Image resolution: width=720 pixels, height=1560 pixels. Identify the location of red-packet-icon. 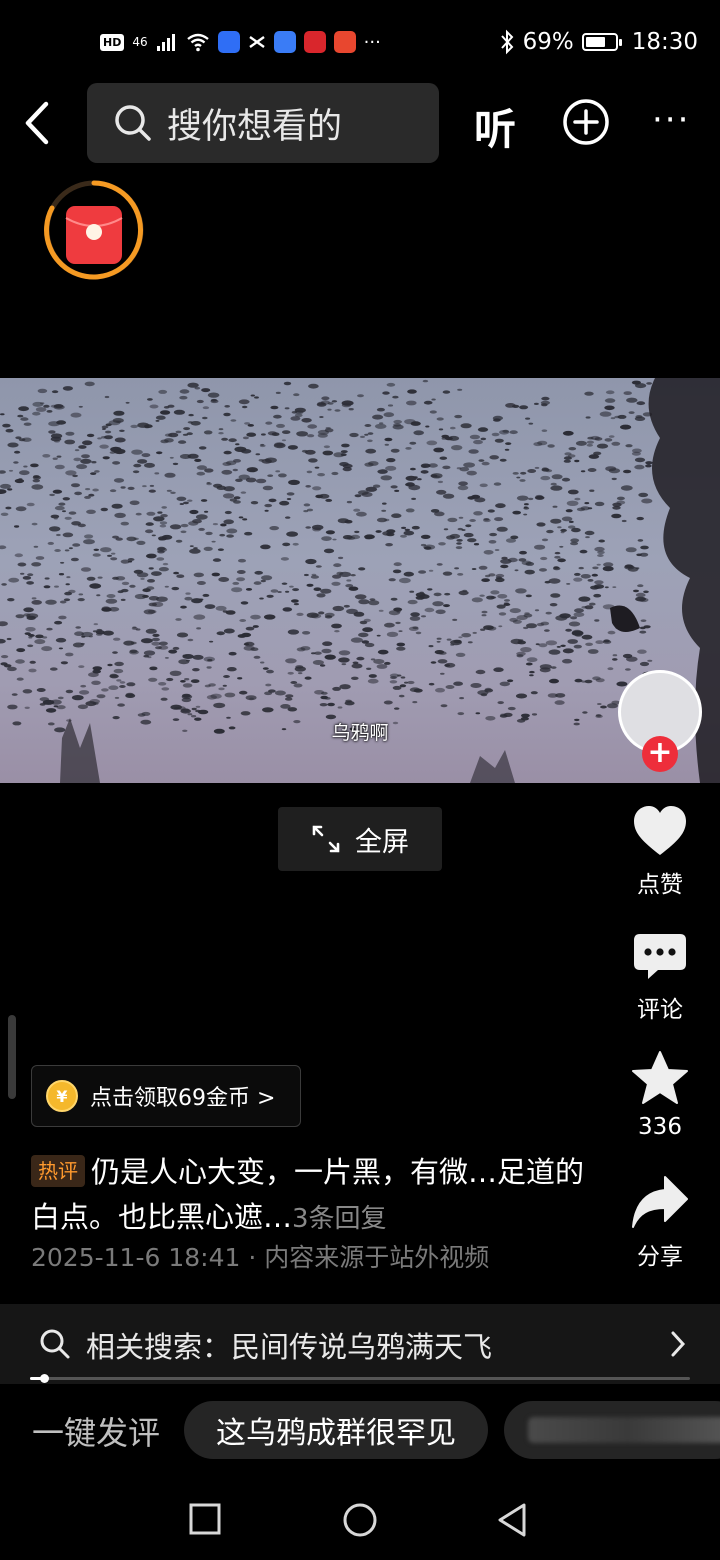
(94, 230).